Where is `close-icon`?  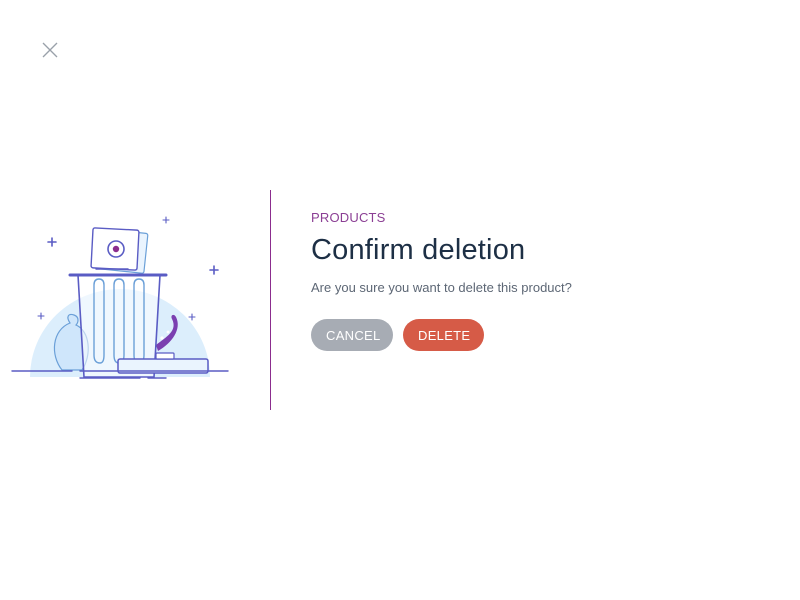 close-icon is located at coordinates (50, 50).